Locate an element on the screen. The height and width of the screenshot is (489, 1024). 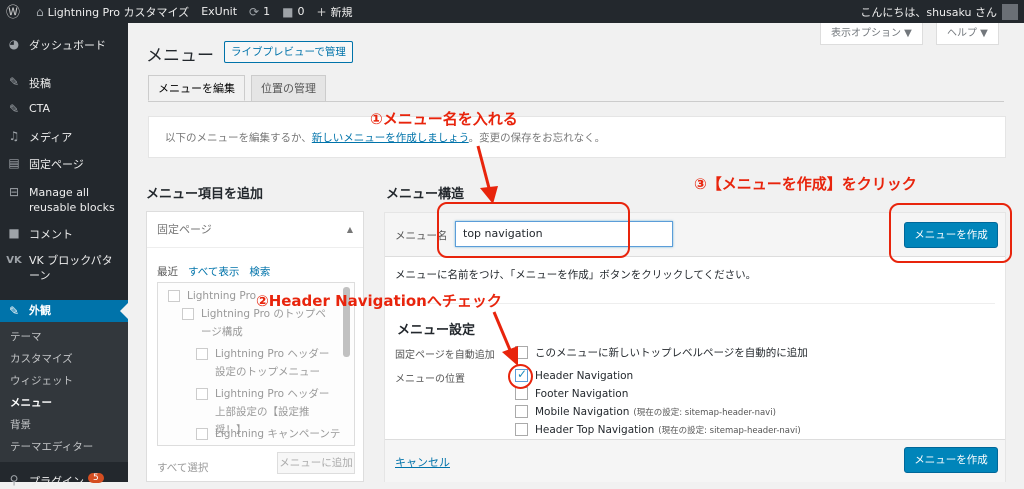
avatar is located at coordinates (1010, 11).